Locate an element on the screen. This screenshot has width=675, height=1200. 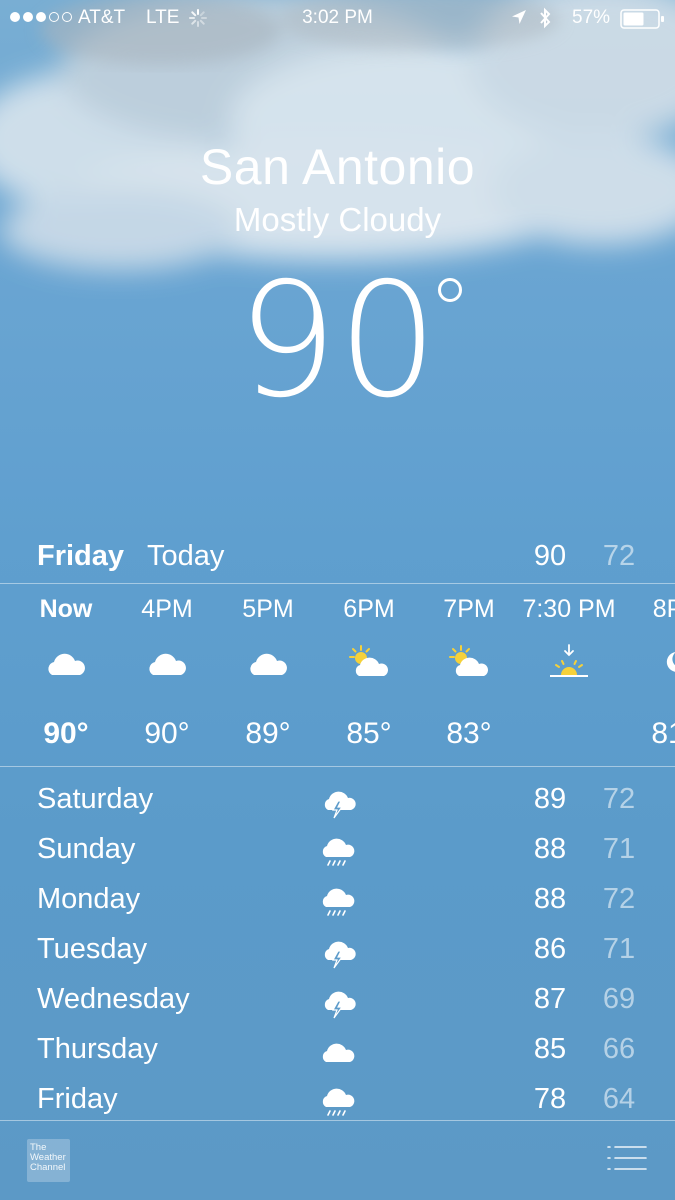
today-summary: Friday Today 90 72 is located at coordinates (337, 560).